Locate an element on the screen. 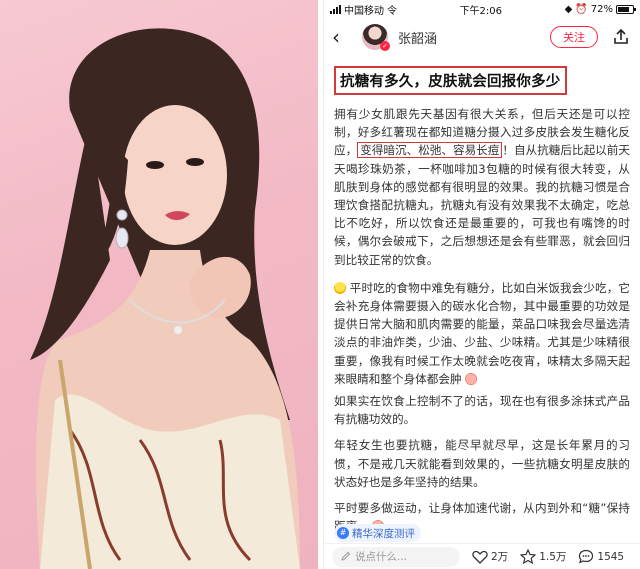 The width and height of the screenshot is (640, 569). bottom-action-bar: 说点什么... 2万 1.5万 1545 is located at coordinates (482, 556).